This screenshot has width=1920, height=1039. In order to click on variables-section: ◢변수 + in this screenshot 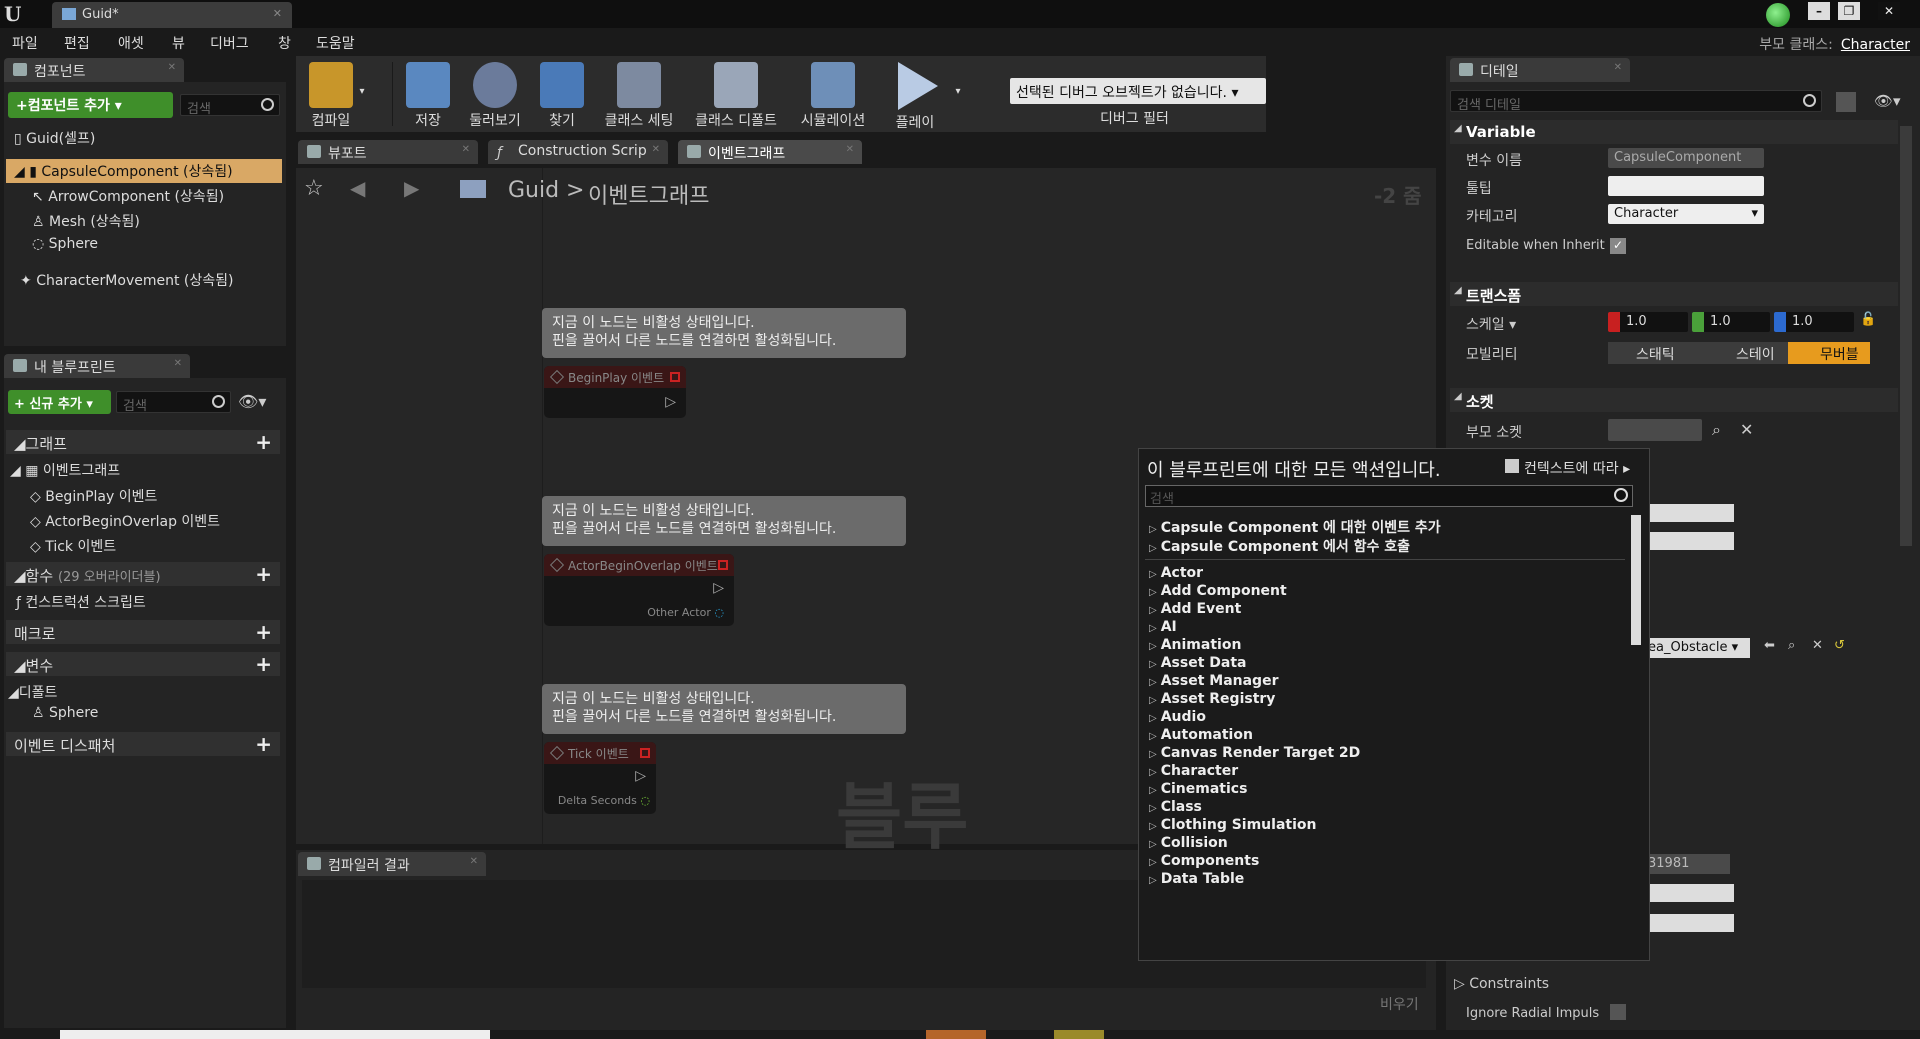, I will do `click(143, 664)`.